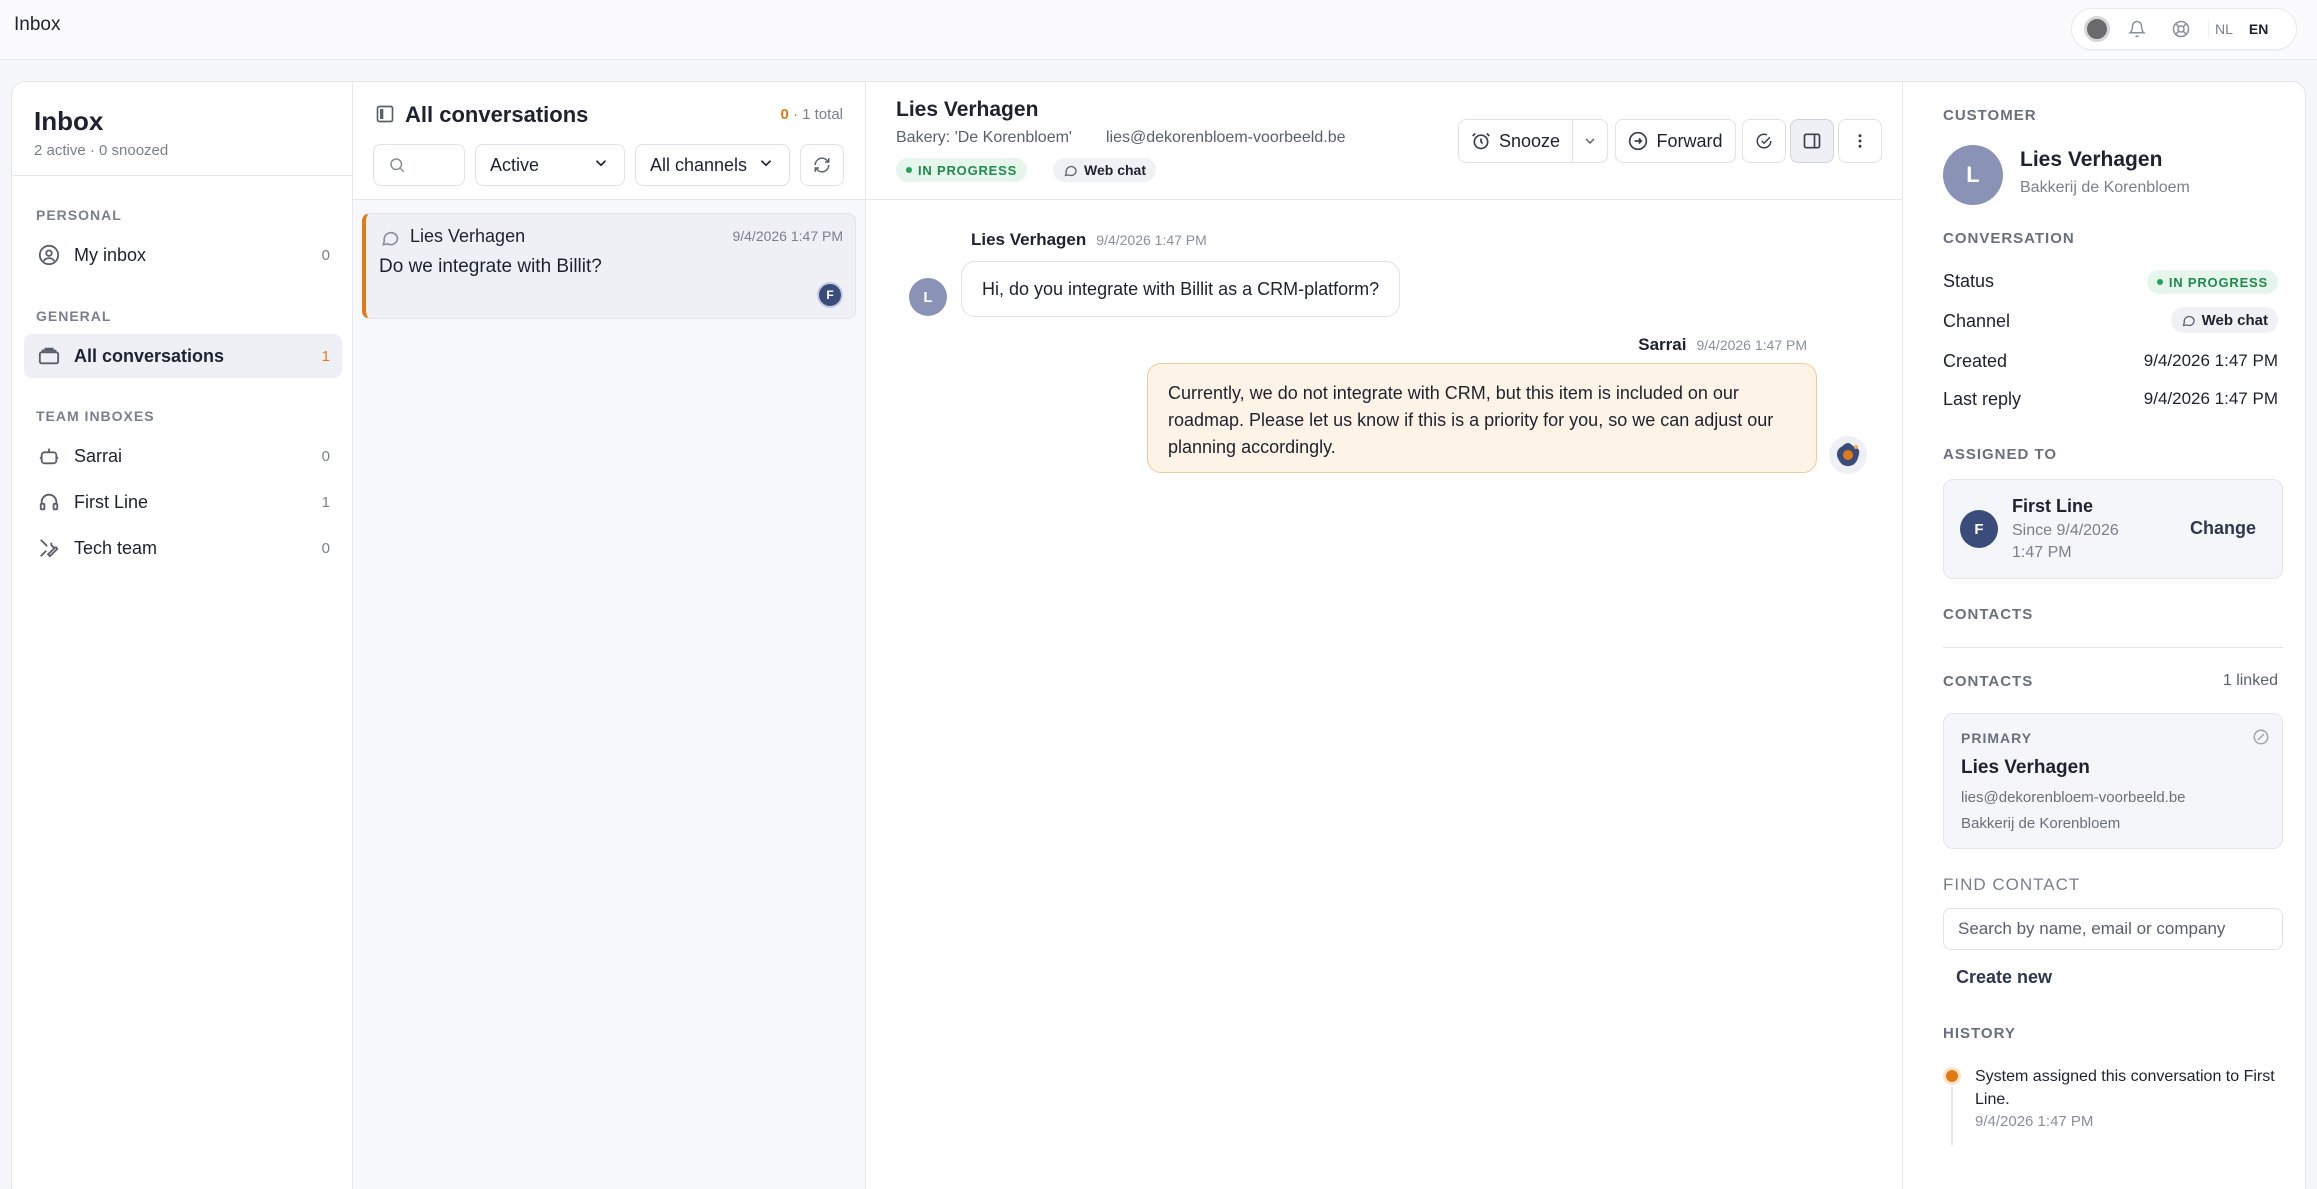 The height and width of the screenshot is (1189, 2317). I want to click on app-title: Inbox, so click(37, 24).